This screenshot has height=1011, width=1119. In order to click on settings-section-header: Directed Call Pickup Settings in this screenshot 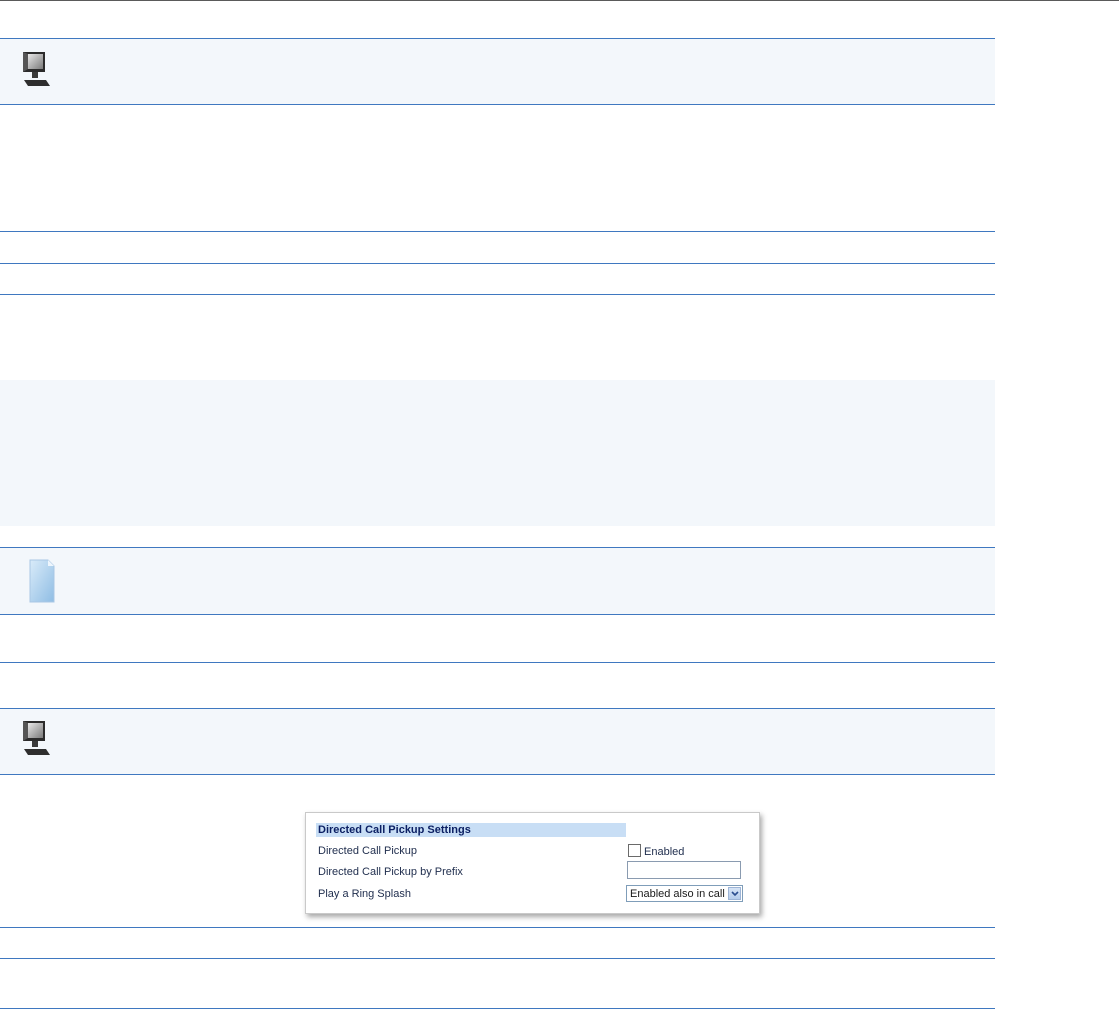, I will do `click(471, 830)`.